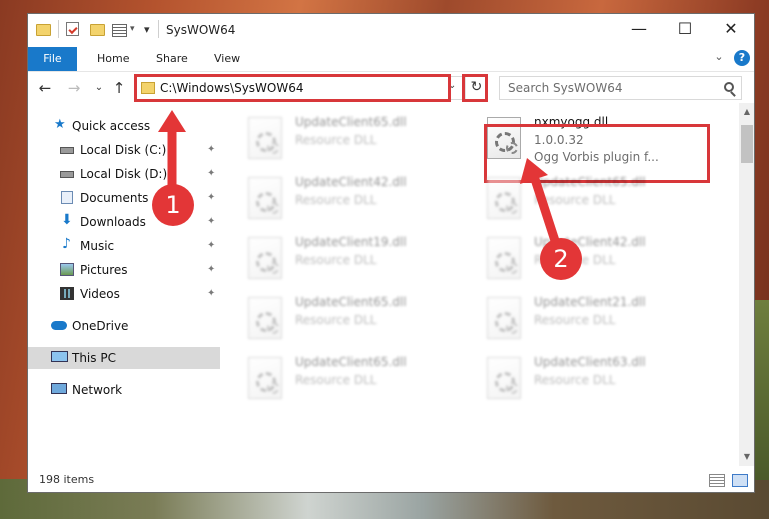 This screenshot has width=769, height=519. Describe the element at coordinates (360, 181) in the screenshot. I see `annotation-overlay` at that location.